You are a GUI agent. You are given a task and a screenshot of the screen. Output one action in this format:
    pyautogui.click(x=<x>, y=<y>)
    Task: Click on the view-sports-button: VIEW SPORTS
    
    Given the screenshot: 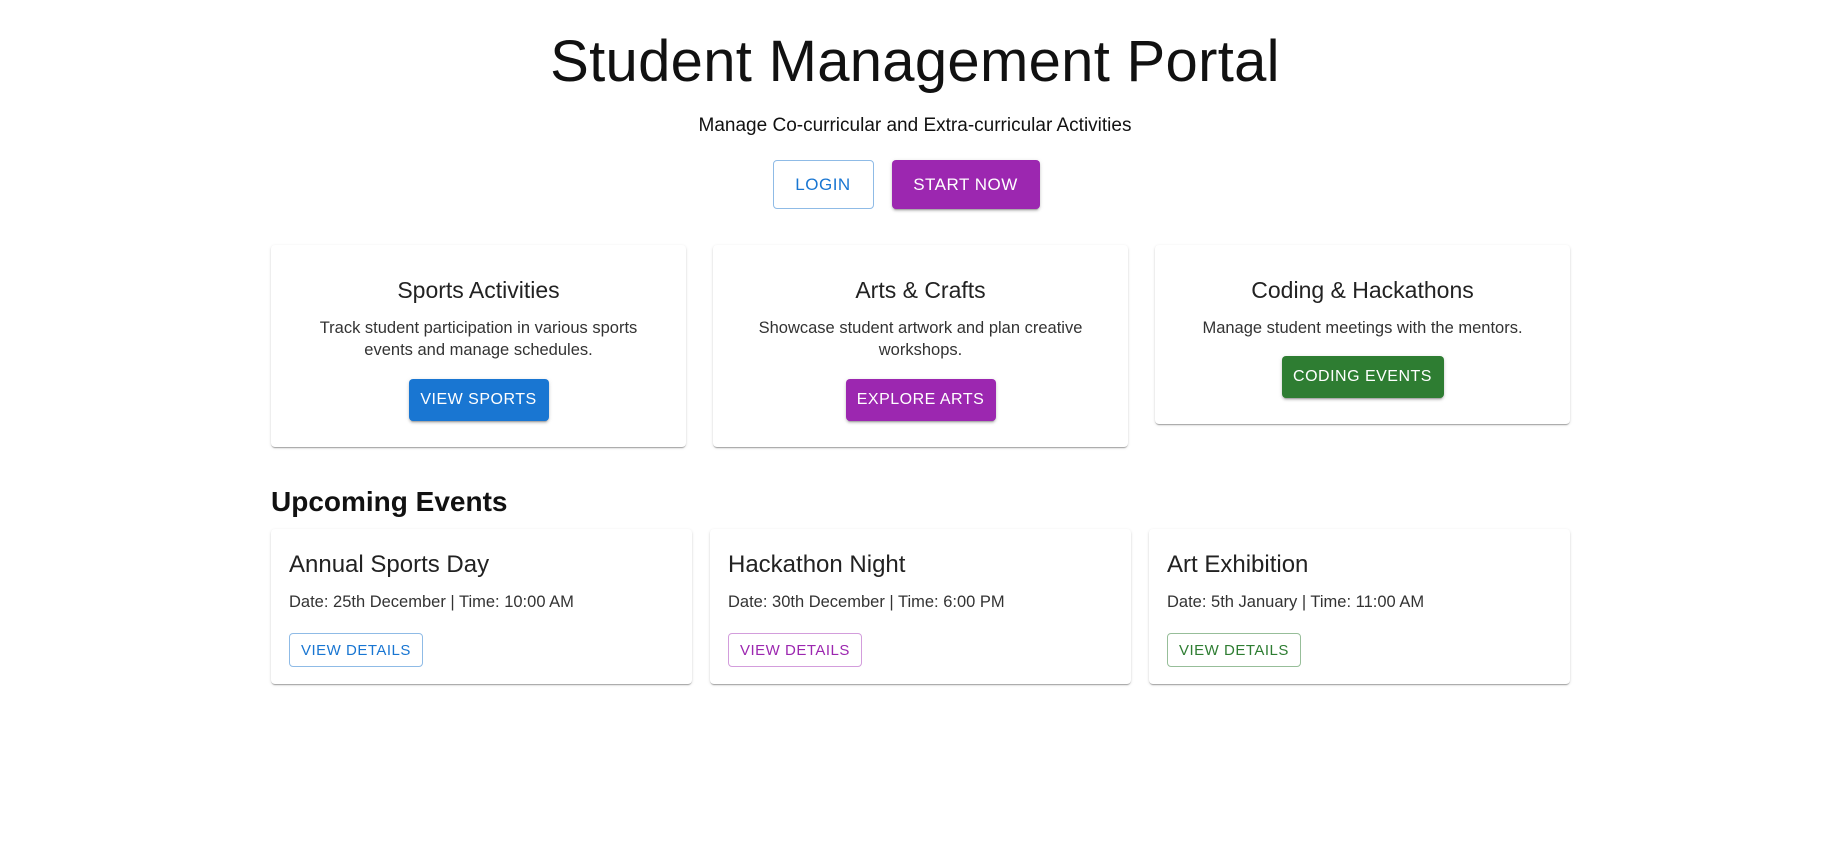 What is the action you would take?
    pyautogui.click(x=478, y=400)
    